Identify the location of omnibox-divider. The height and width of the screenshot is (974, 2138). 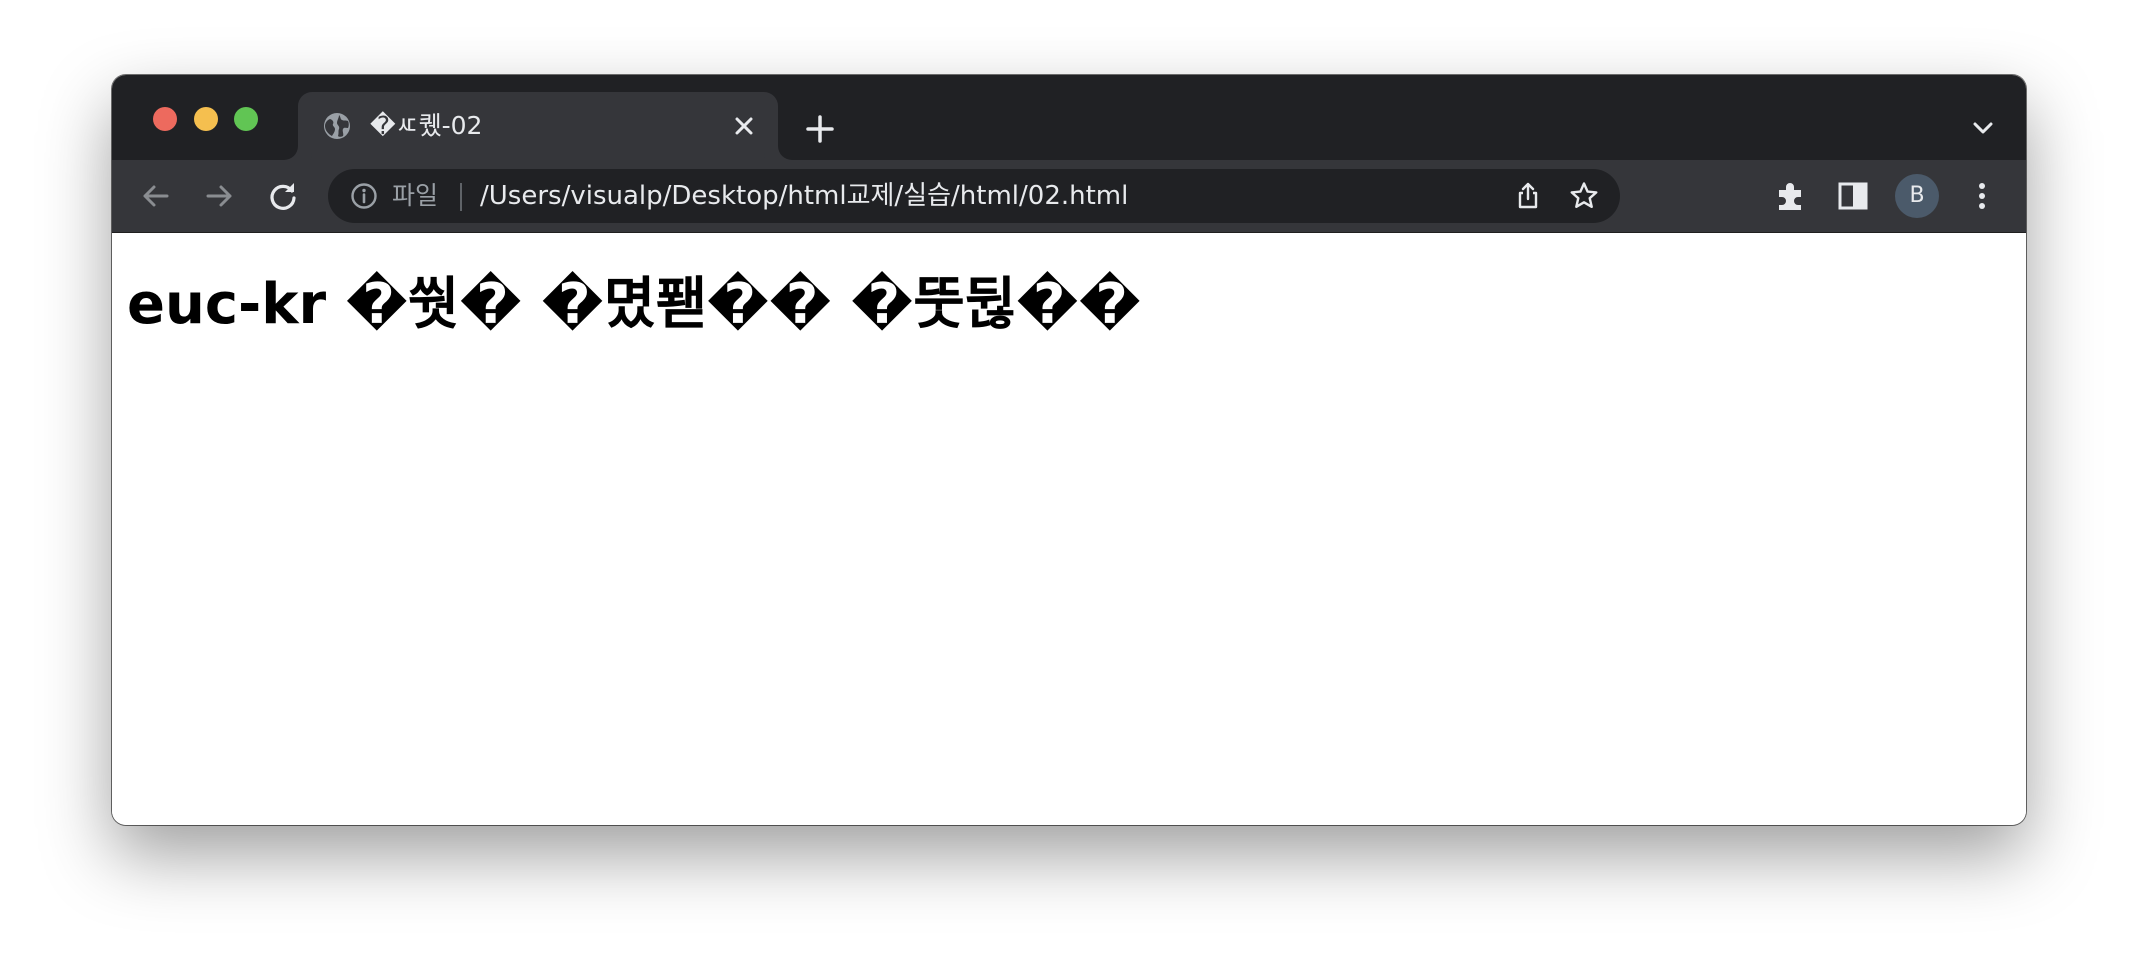
(461, 197).